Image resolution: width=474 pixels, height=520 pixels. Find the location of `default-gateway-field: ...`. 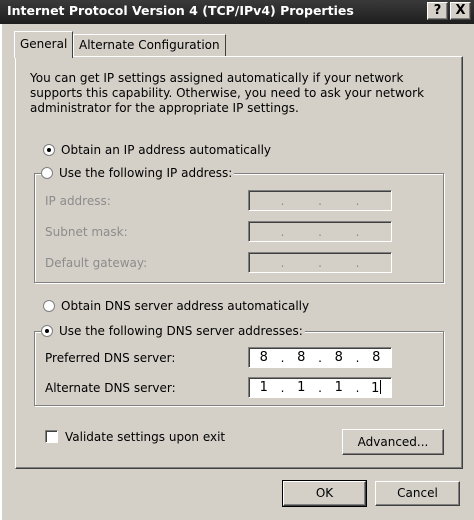

default-gateway-field: ... is located at coordinates (320, 262).